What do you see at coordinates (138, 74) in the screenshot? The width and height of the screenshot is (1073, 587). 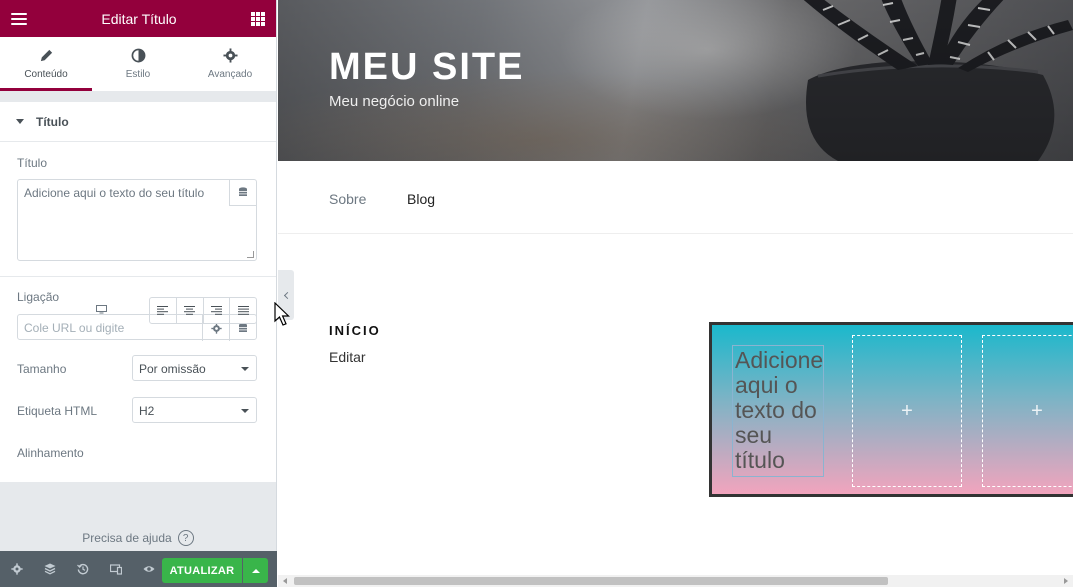 I see `tab-style-label: Estilo` at bounding box center [138, 74].